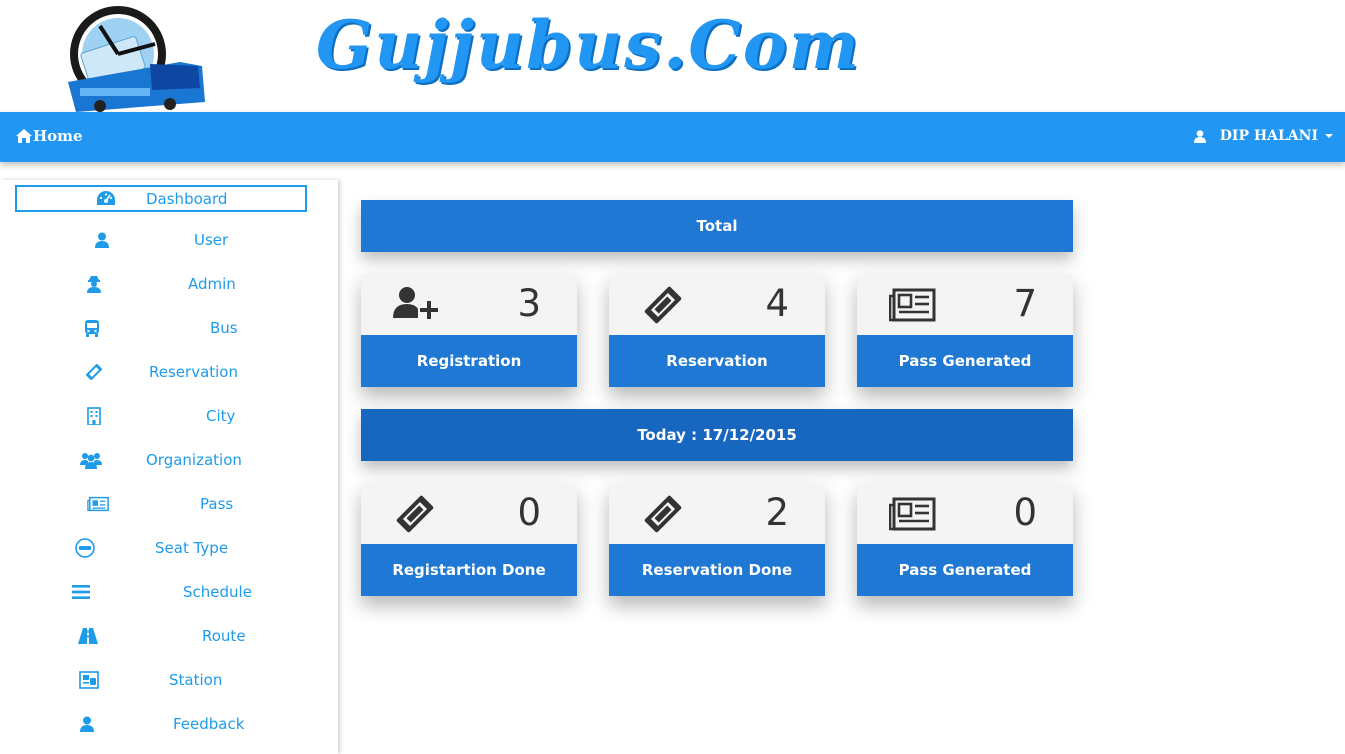  Describe the element at coordinates (169, 637) in the screenshot. I see `sidebar-item-route: Route` at that location.